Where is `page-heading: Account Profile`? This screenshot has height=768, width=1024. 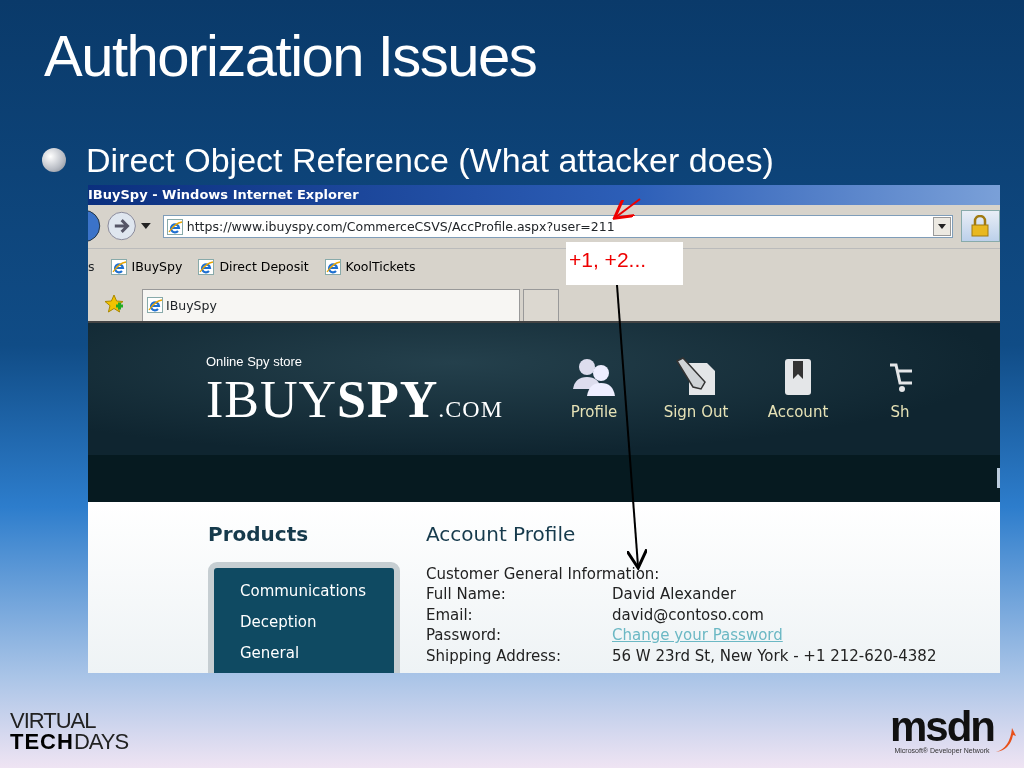 page-heading: Account Profile is located at coordinates (501, 533).